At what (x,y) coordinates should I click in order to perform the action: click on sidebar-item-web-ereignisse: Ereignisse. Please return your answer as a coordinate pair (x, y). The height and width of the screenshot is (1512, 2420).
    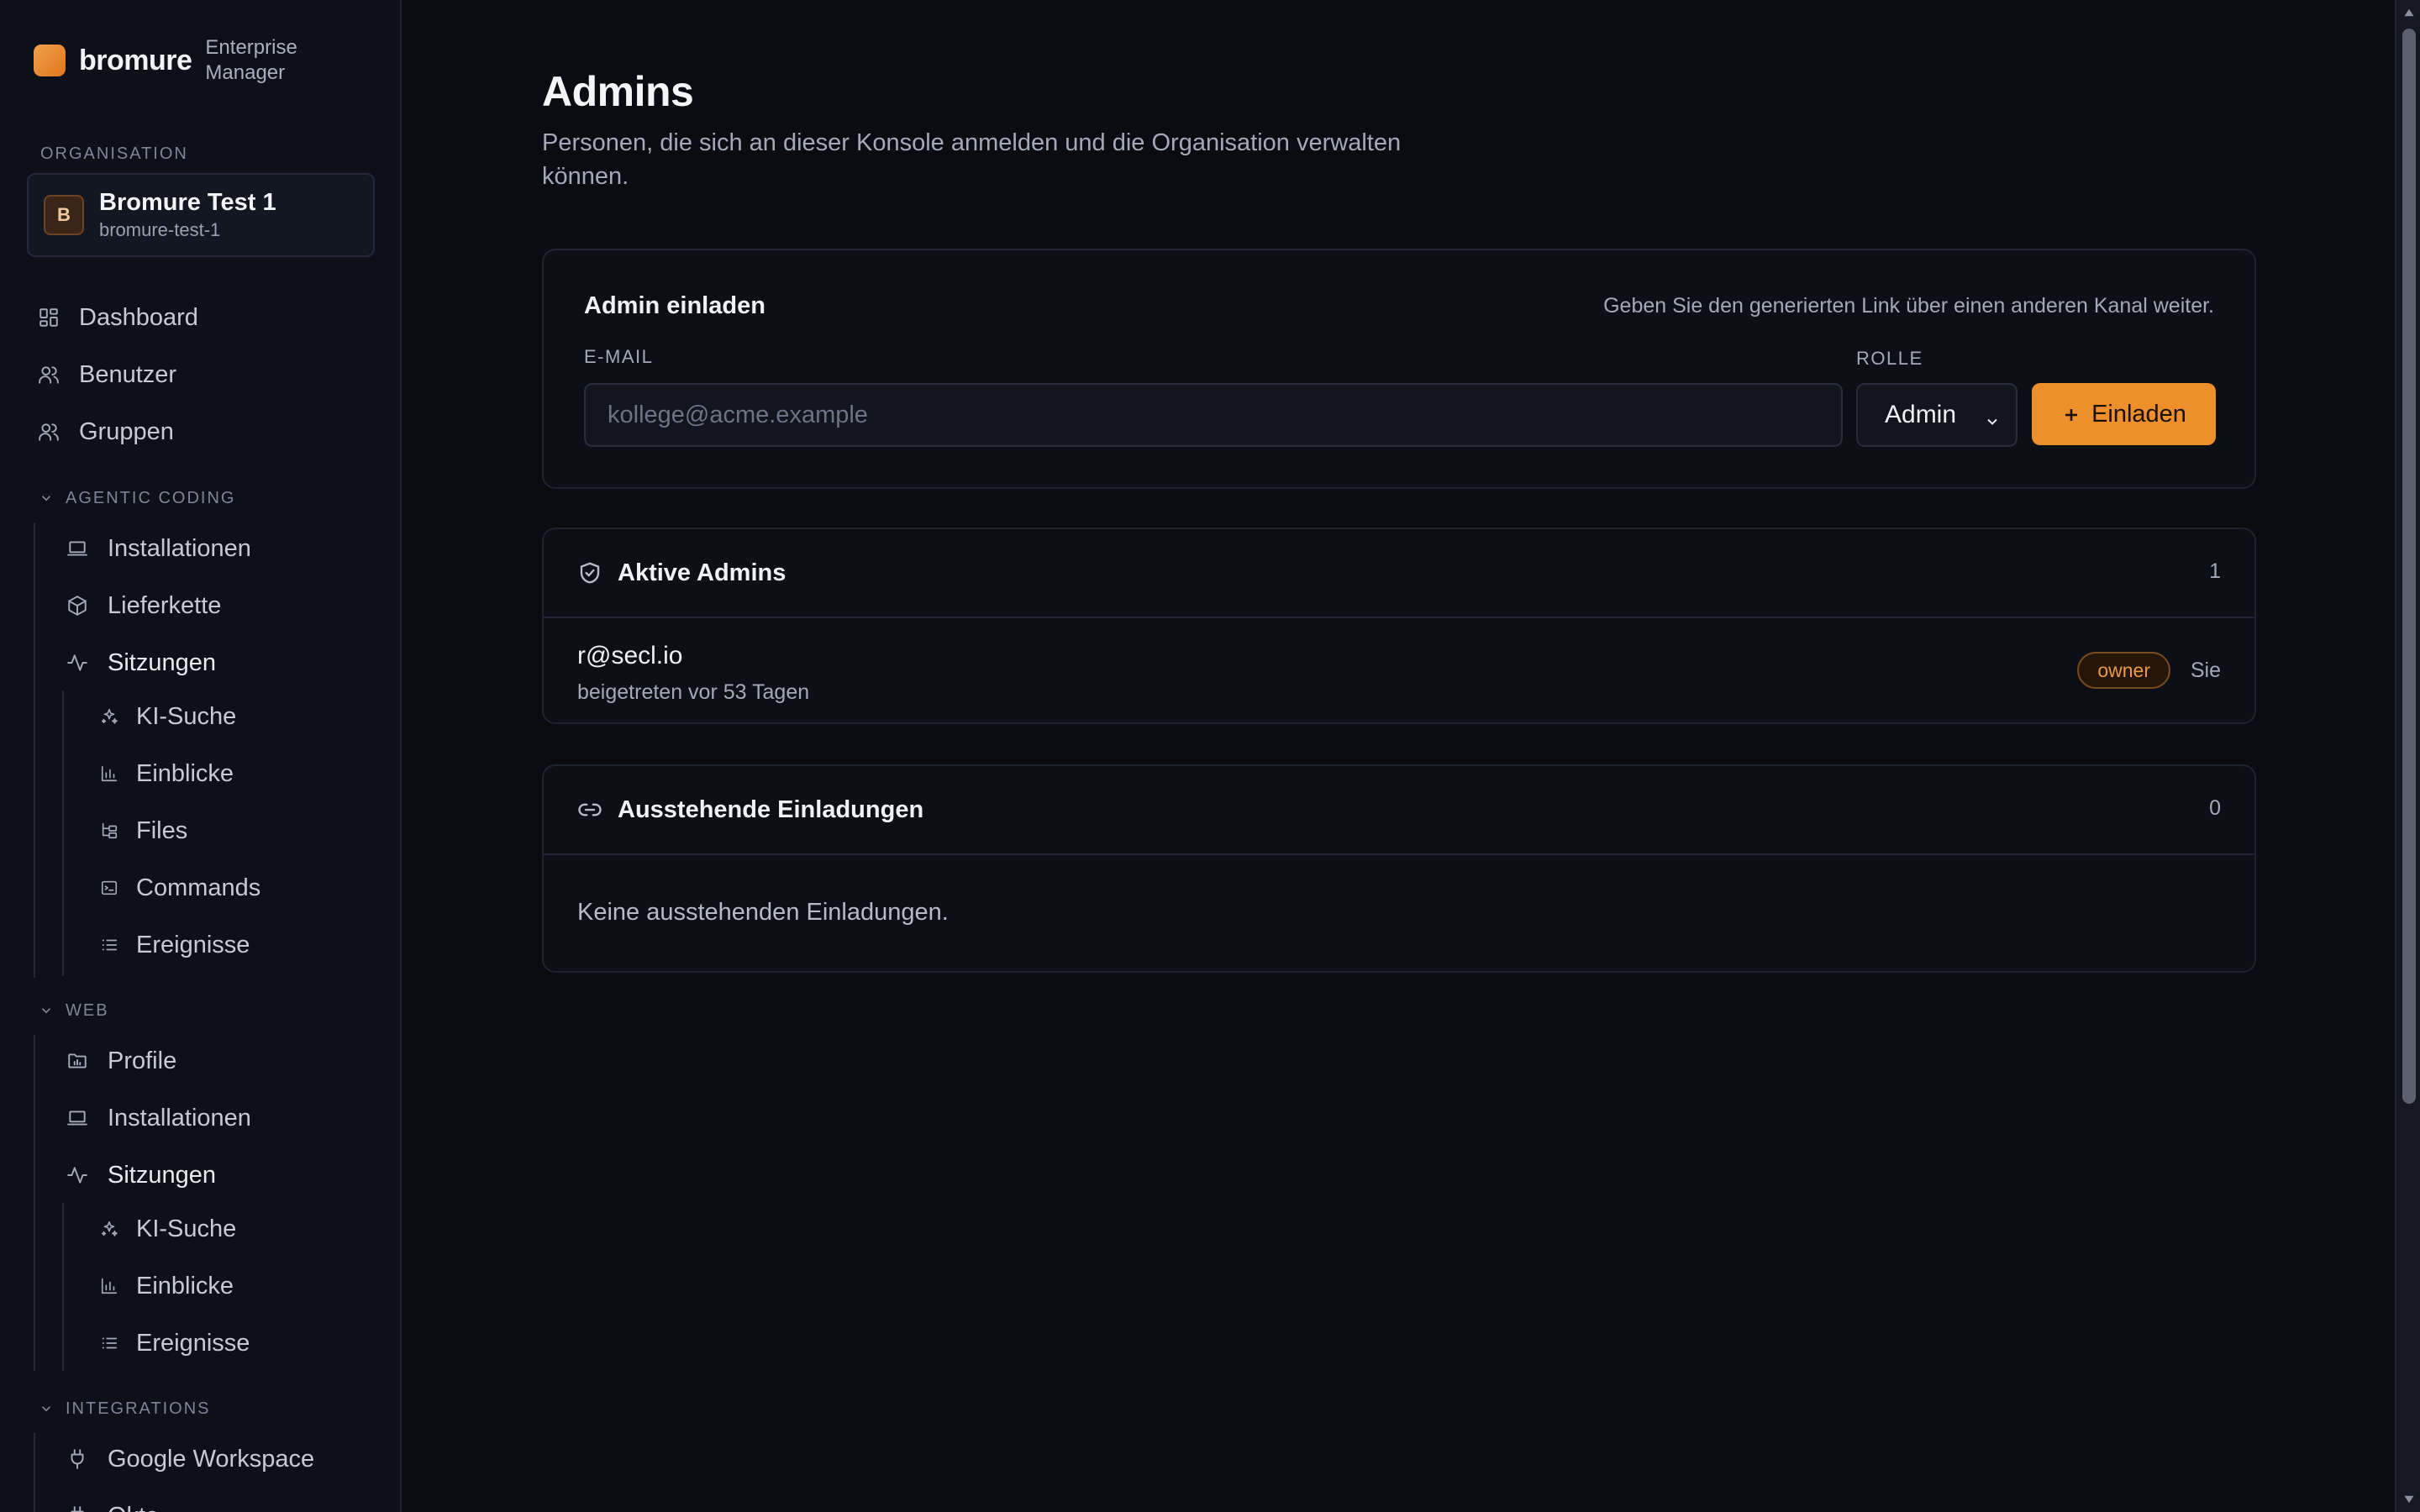
    Looking at the image, I should click on (174, 1343).